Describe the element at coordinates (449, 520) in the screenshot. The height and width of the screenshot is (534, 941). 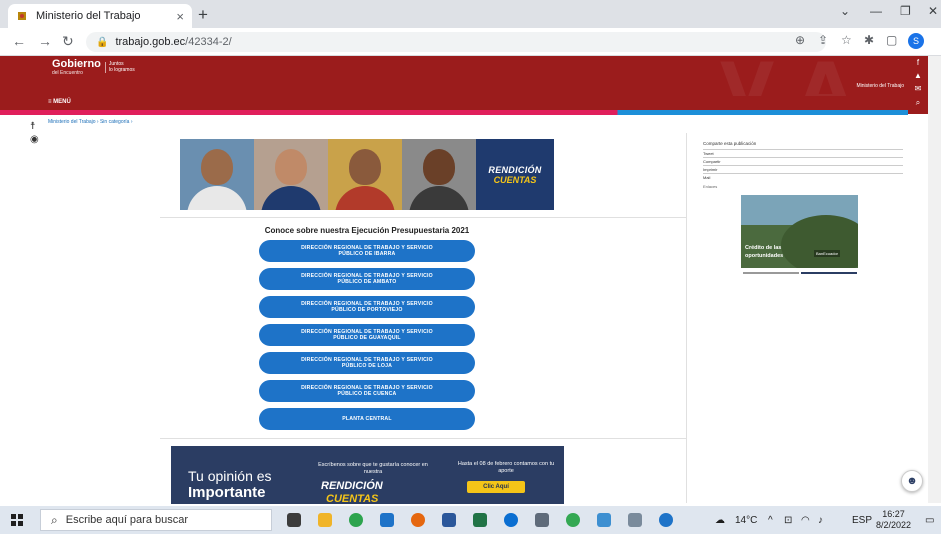
I see `word-icon` at that location.